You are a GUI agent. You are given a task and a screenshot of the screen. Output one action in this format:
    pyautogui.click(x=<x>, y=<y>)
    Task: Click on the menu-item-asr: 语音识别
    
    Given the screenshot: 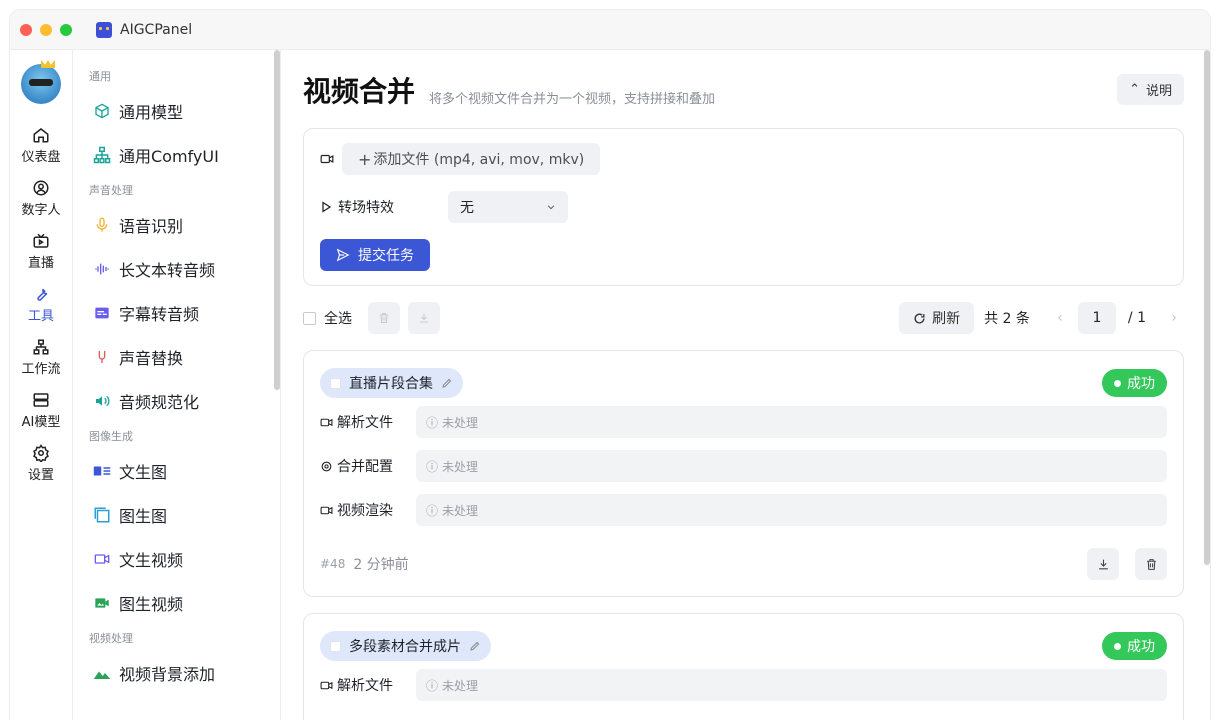 What is the action you would take?
    pyautogui.click(x=176, y=225)
    